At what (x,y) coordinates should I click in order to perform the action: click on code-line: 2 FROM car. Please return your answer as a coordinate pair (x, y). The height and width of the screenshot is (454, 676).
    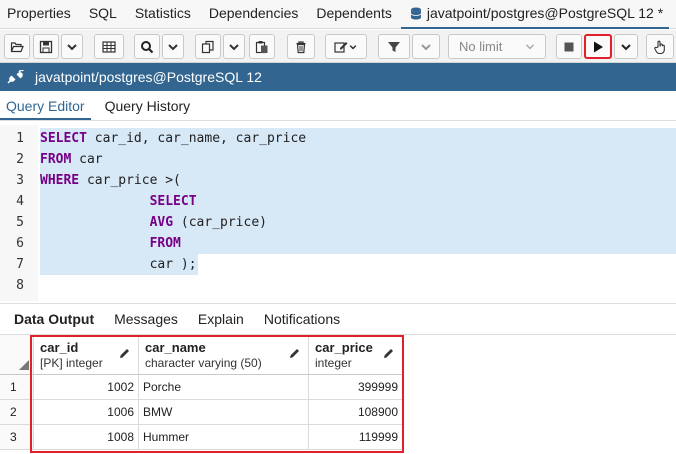
    Looking at the image, I should click on (338, 159).